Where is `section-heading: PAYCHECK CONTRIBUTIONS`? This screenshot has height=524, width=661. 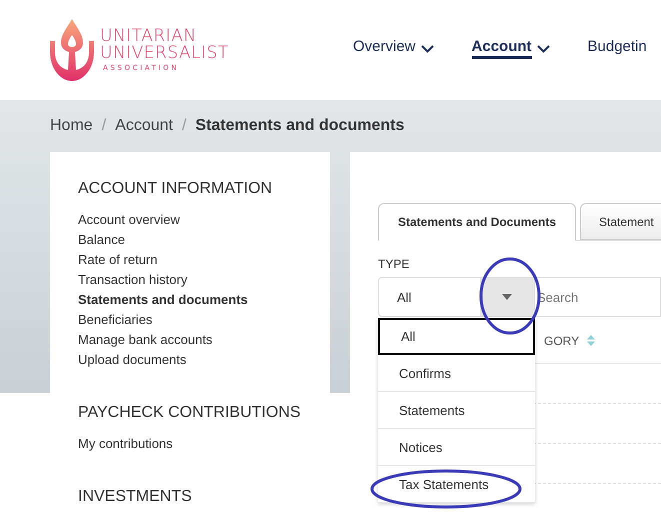
section-heading: PAYCHECK CONTRIBUTIONS is located at coordinates (190, 413).